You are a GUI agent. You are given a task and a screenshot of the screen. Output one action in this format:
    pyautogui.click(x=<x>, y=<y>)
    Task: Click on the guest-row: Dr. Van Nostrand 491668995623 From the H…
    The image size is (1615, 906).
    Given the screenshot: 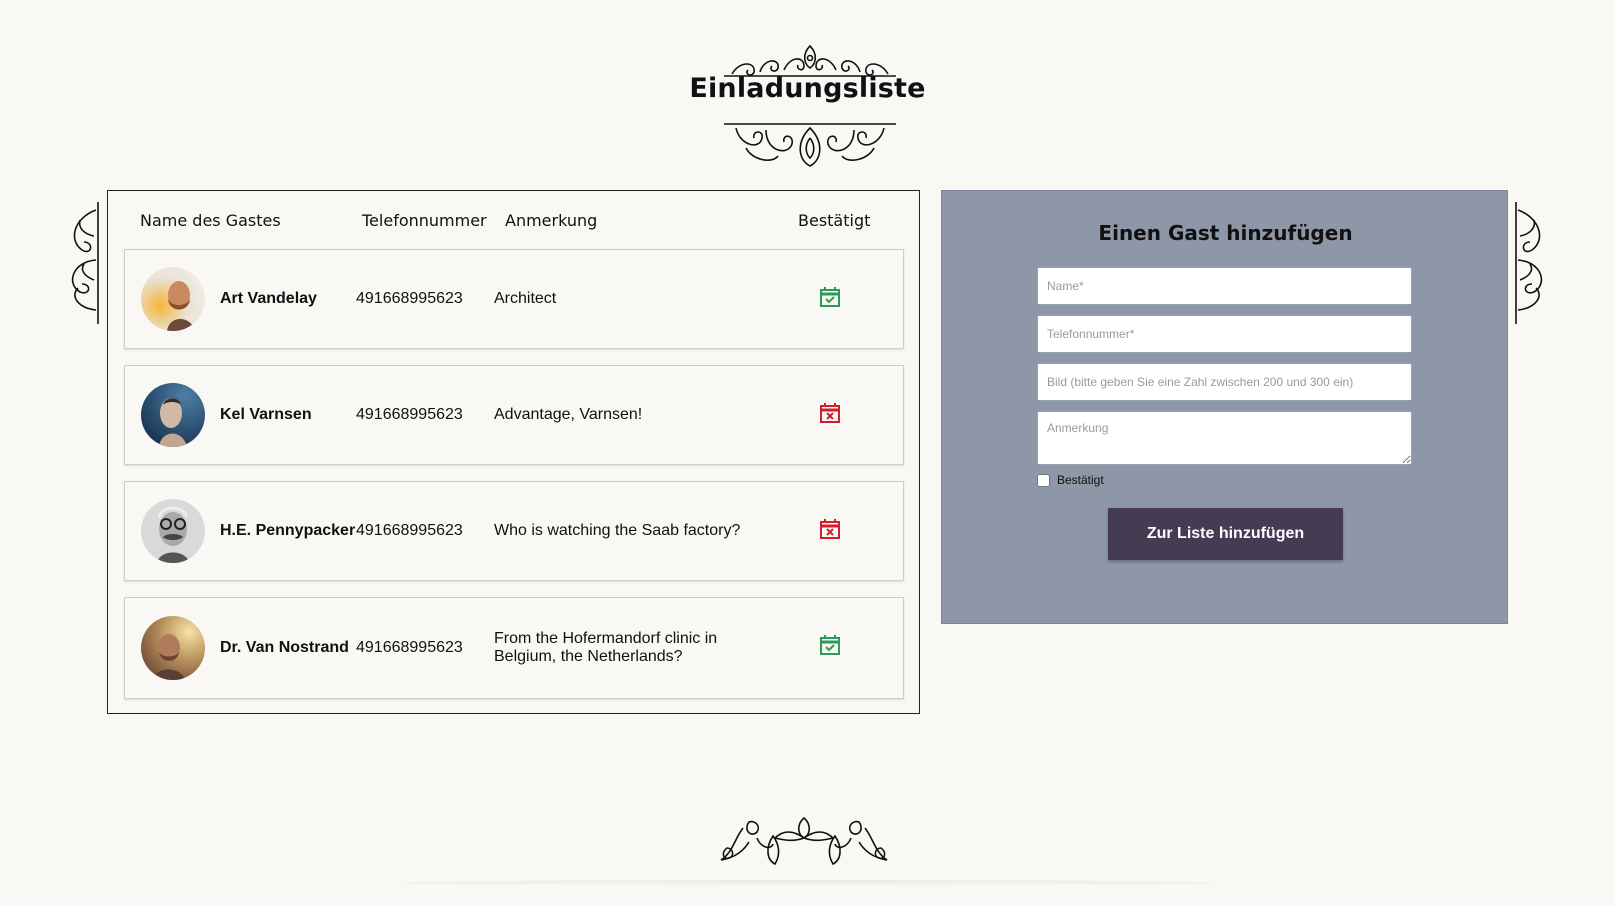 What is the action you would take?
    pyautogui.click(x=514, y=648)
    